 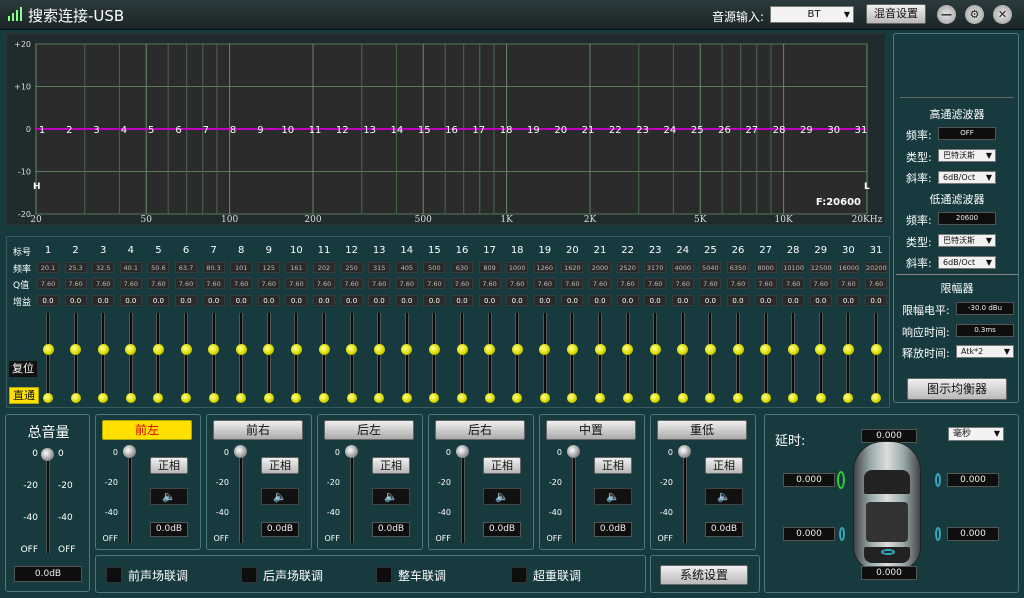 What do you see at coordinates (710, 267) in the screenshot?
I see `band-freq-field: 5040` at bounding box center [710, 267].